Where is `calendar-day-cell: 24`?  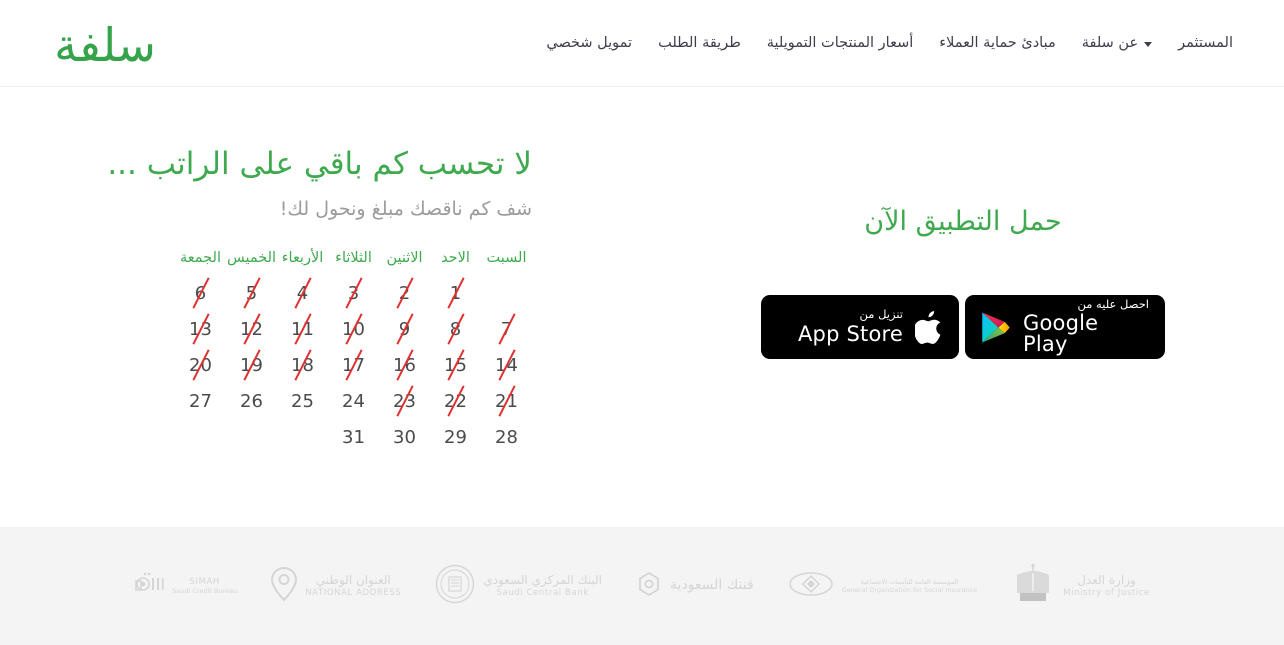 calendar-day-cell: 24 is located at coordinates (353, 401).